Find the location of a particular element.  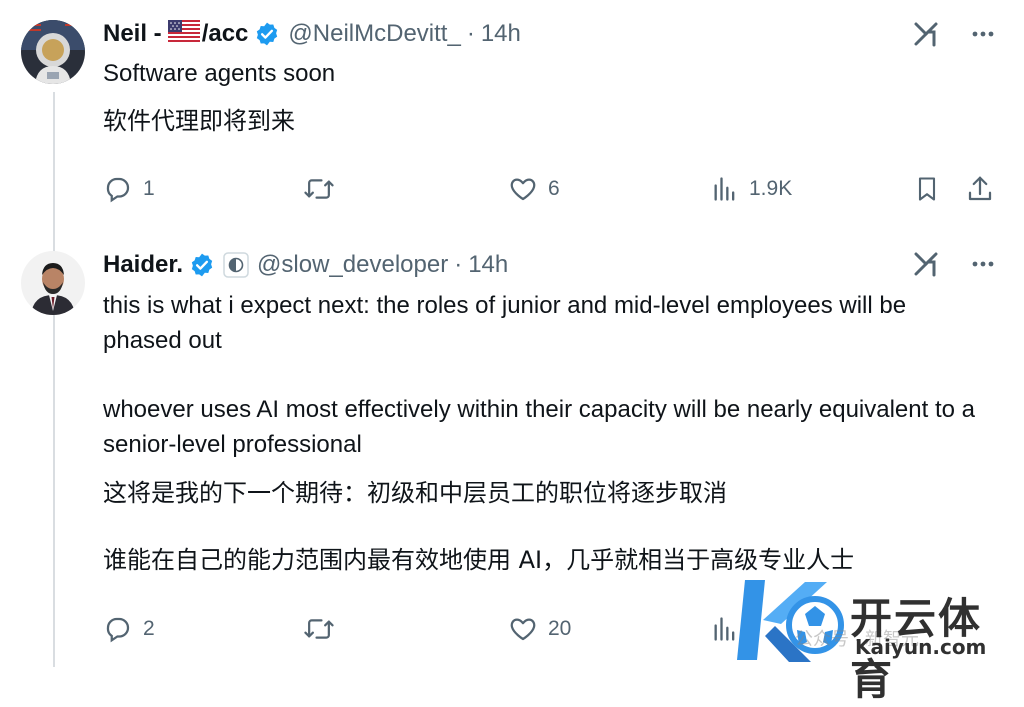

bookmark-button is located at coordinates (927, 189).